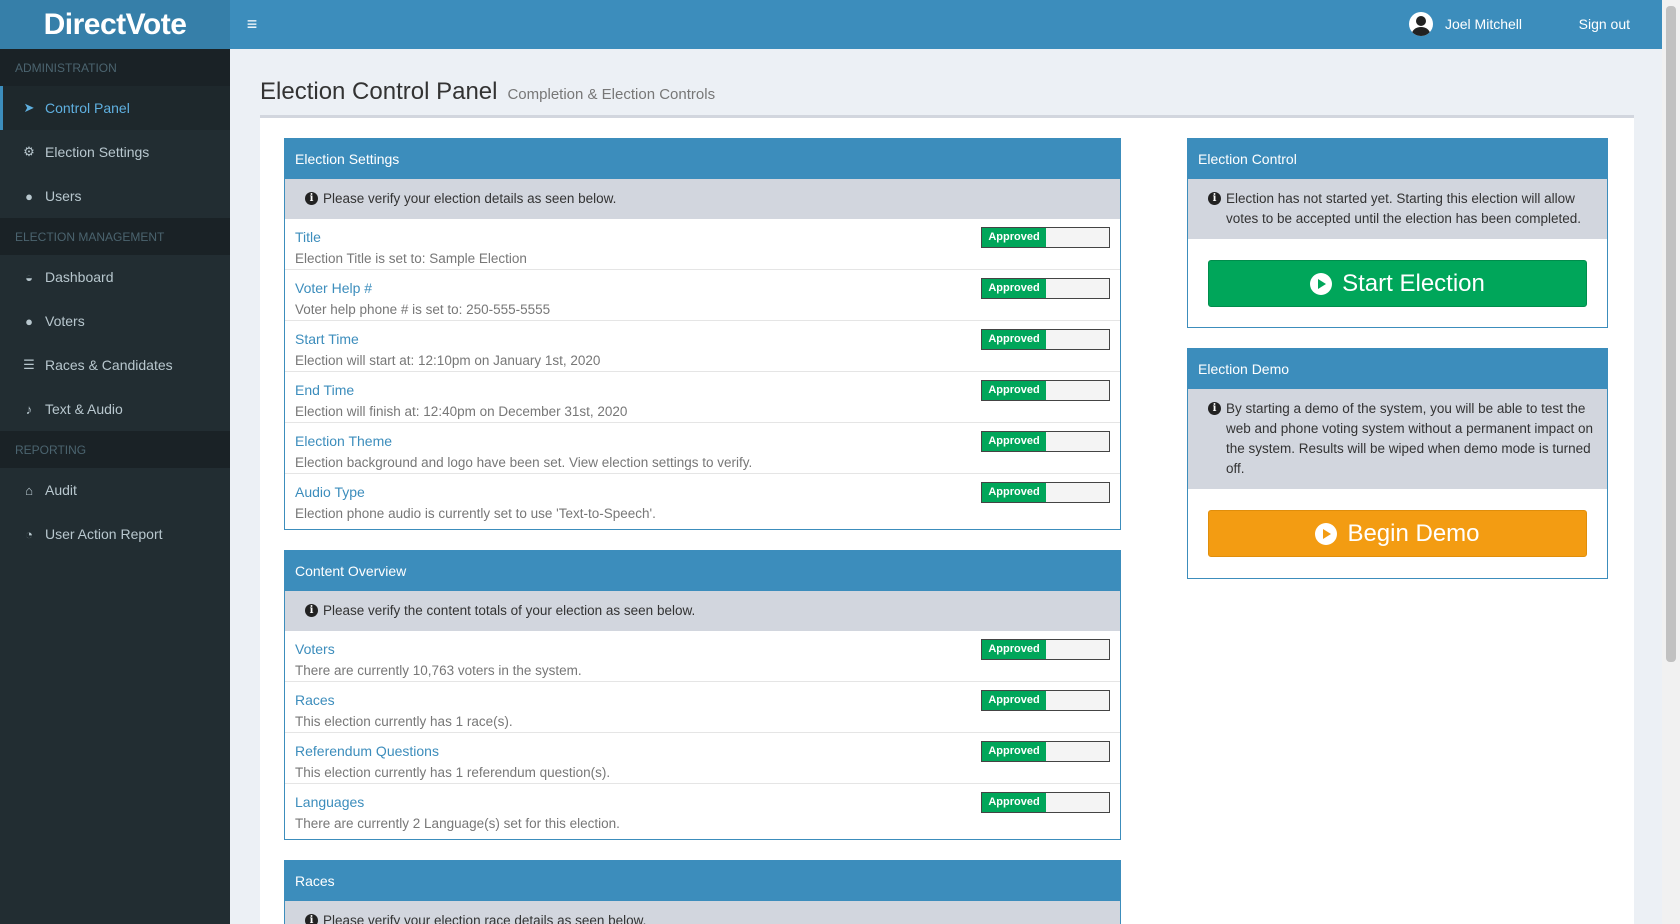  I want to click on pie-chart-icon: ◔, so click(29, 534).